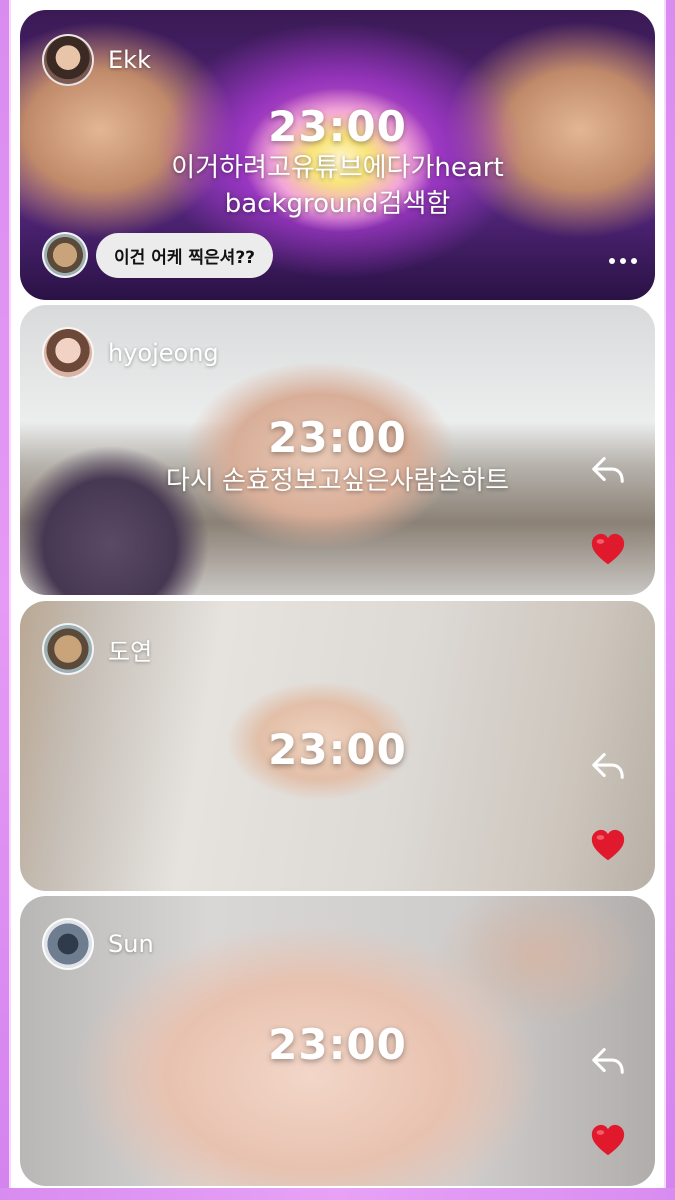 This screenshot has width=675, height=1200. What do you see at coordinates (337, 168) in the screenshot?
I see `caption-line: 이거하려고유튜브에다가heart` at bounding box center [337, 168].